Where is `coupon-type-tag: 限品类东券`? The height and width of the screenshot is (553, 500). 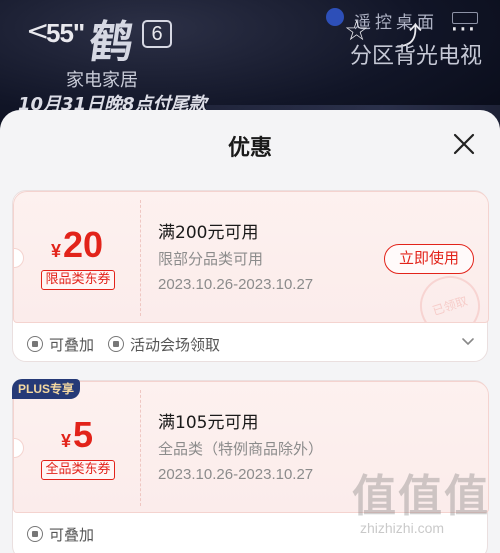
coupon-type-tag: 限品类东券 is located at coordinates (78, 280).